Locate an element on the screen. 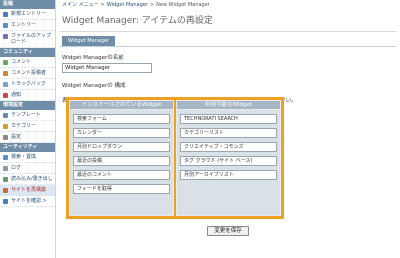  installed-widget-item: 最近の投稿 is located at coordinates (121, 161).